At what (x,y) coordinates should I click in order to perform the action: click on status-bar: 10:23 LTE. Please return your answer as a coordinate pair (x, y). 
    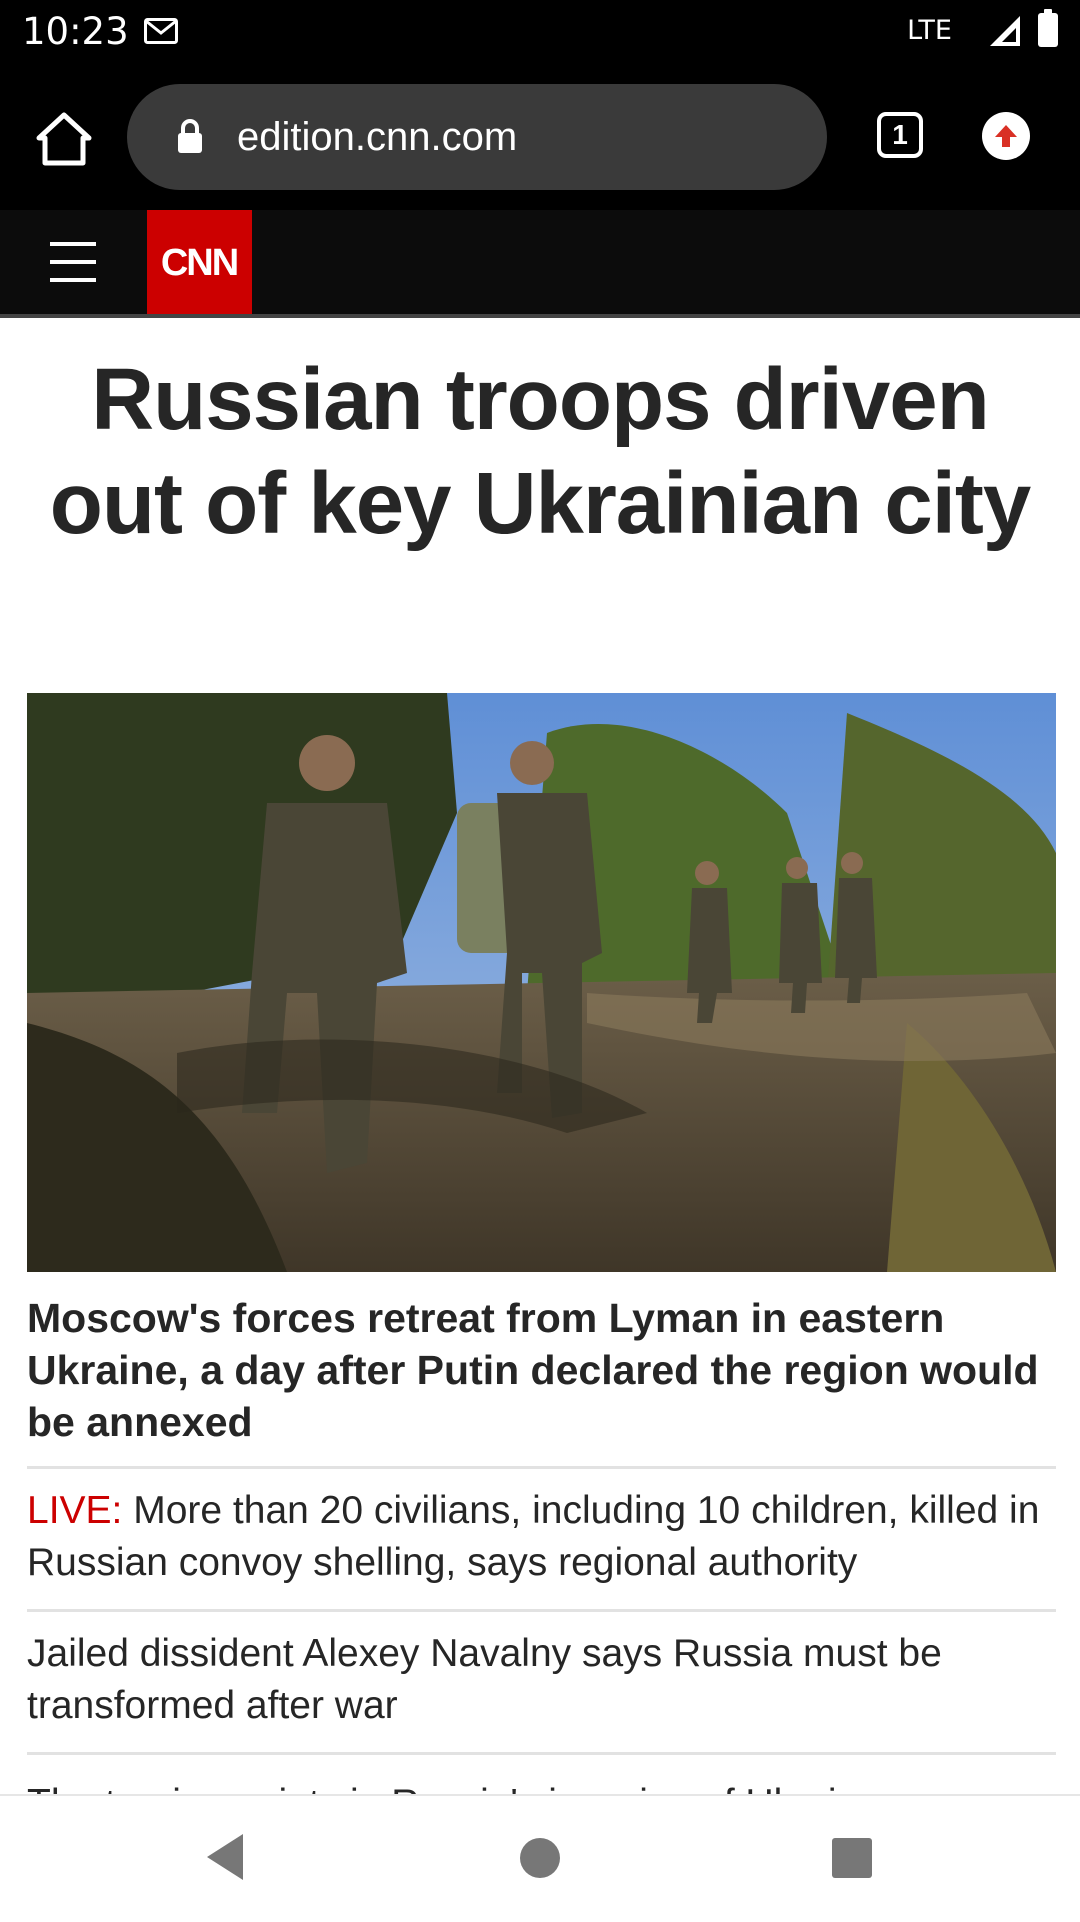
    Looking at the image, I should click on (540, 32).